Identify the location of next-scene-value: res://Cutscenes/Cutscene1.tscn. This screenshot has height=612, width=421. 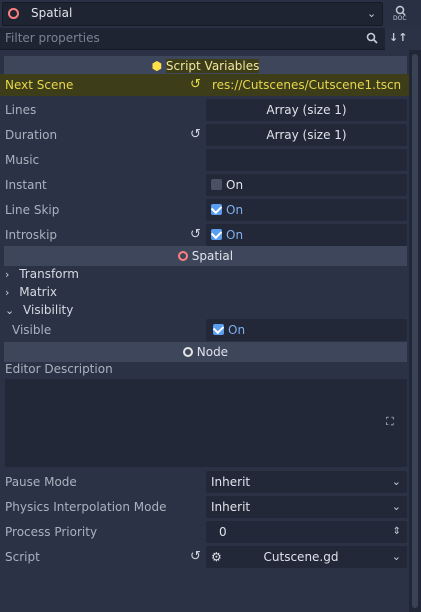
(306, 85).